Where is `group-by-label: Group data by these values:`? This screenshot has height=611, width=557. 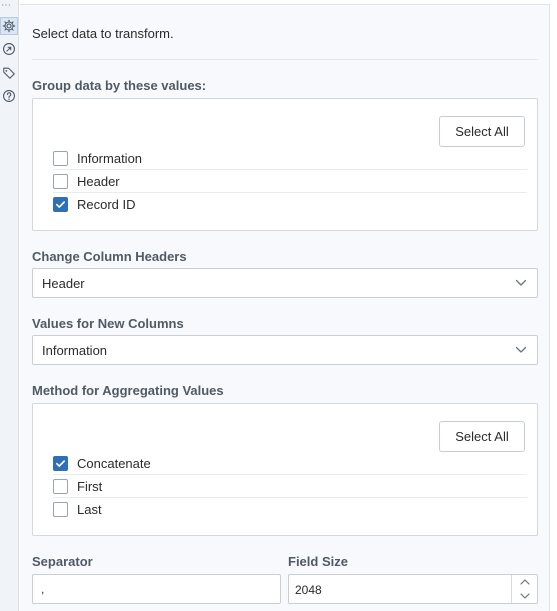 group-by-label: Group data by these values: is located at coordinates (119, 85).